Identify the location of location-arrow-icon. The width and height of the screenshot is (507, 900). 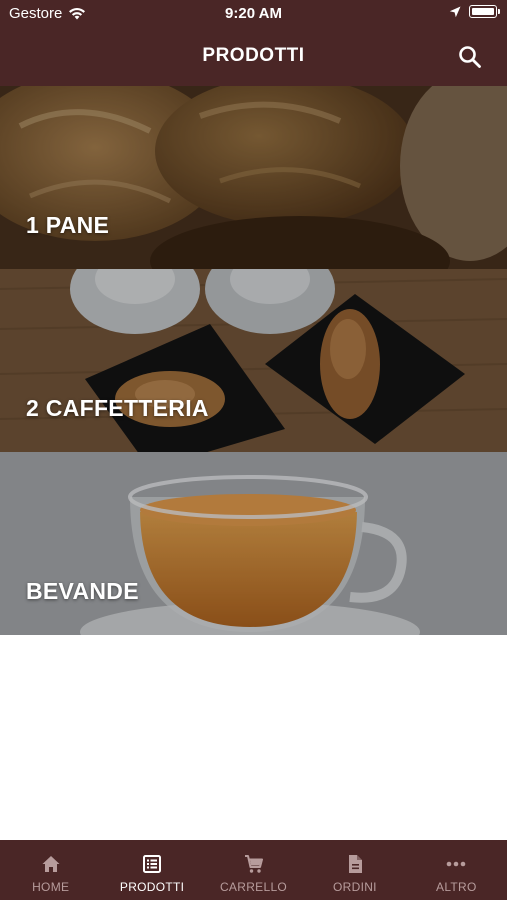
(455, 11).